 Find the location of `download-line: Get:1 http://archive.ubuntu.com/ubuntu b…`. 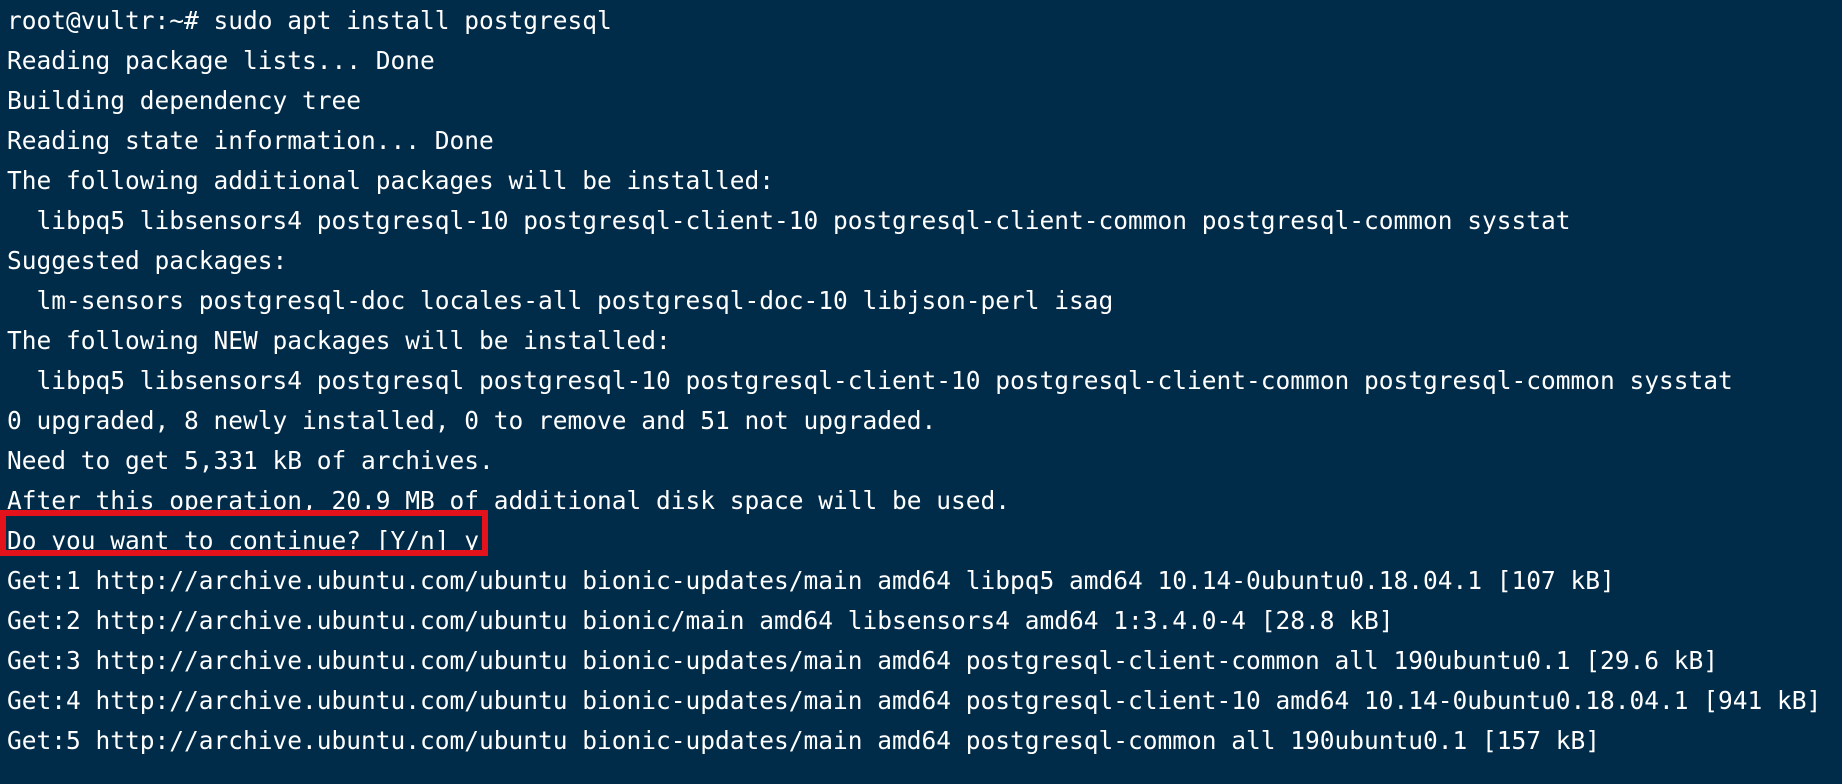

download-line: Get:1 http://archive.ubuntu.com/ubuntu b… is located at coordinates (811, 580).